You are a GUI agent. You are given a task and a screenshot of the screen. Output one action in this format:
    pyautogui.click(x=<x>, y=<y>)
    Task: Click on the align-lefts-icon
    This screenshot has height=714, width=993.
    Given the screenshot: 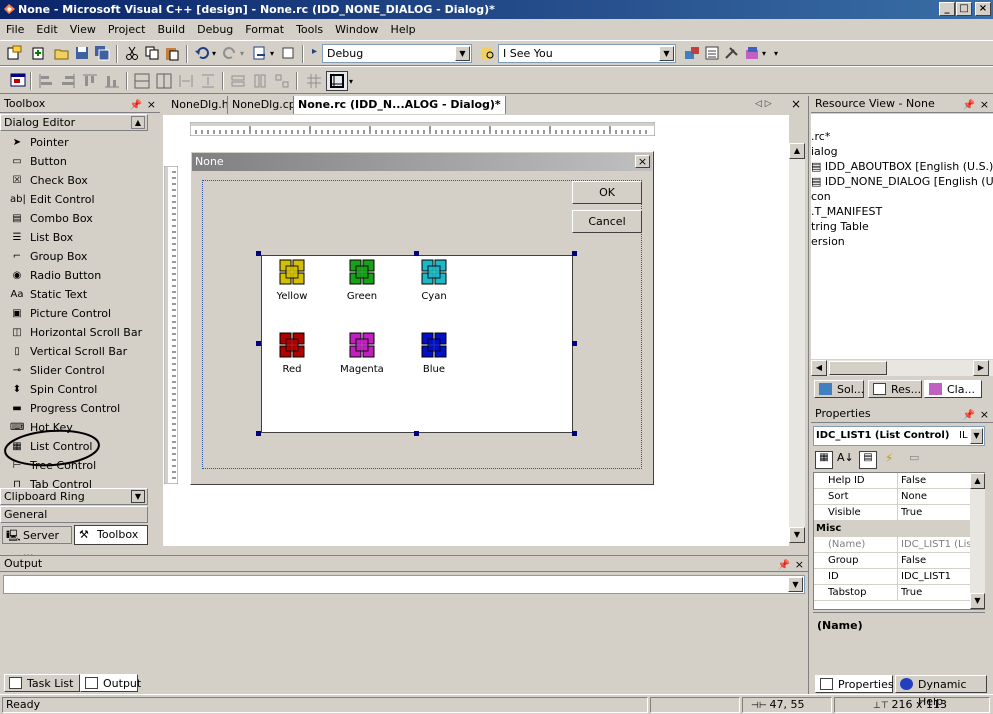 What is the action you would take?
    pyautogui.click(x=46, y=81)
    